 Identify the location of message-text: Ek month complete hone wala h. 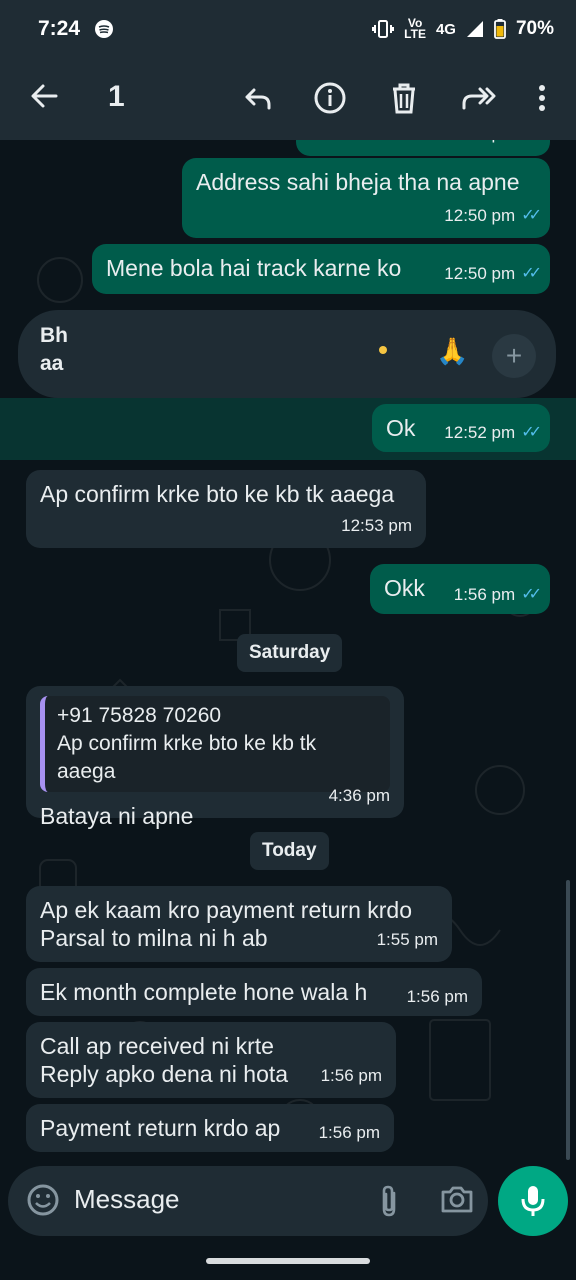
(204, 992).